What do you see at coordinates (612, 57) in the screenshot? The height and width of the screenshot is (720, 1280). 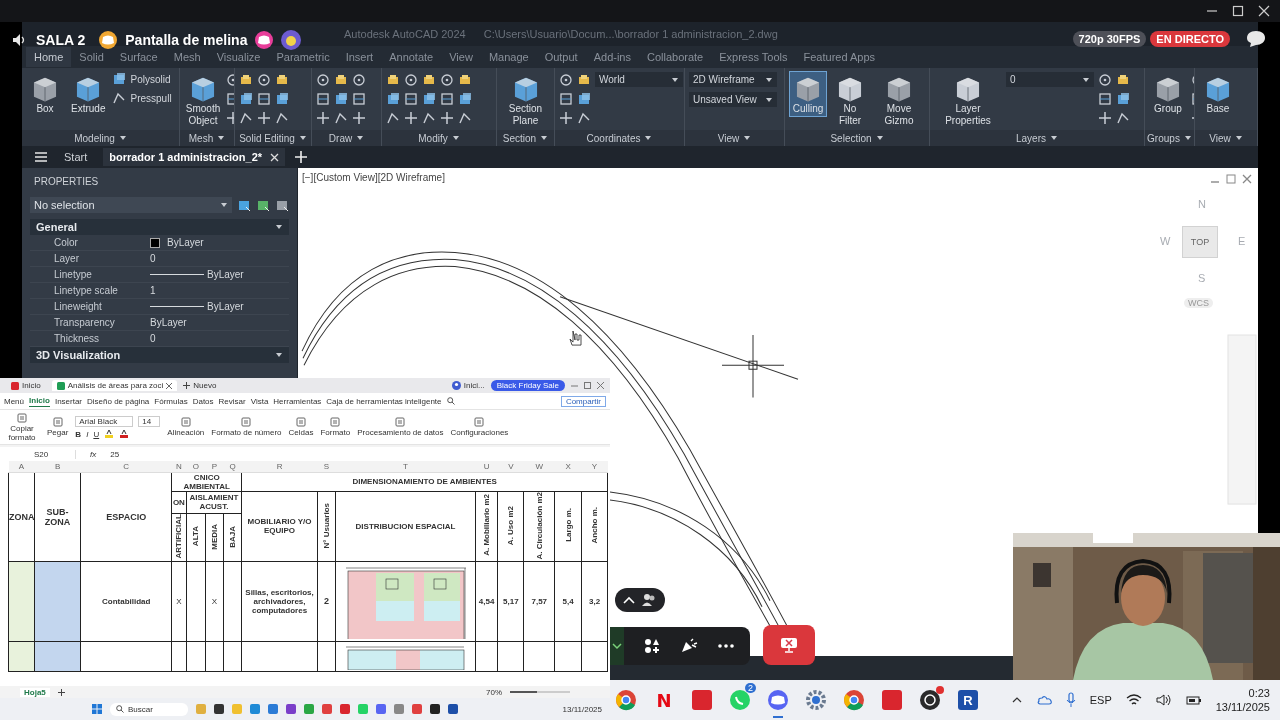 I see `ribbon-tab: Add-ins` at bounding box center [612, 57].